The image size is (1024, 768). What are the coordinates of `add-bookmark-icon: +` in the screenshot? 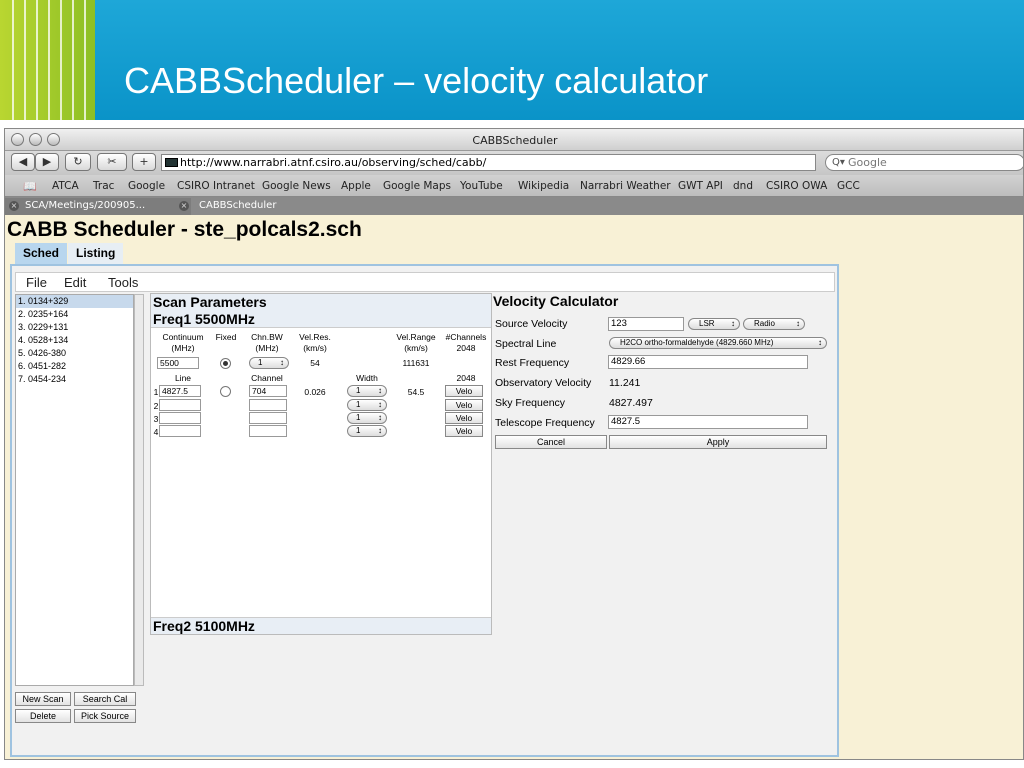 It's located at (144, 162).